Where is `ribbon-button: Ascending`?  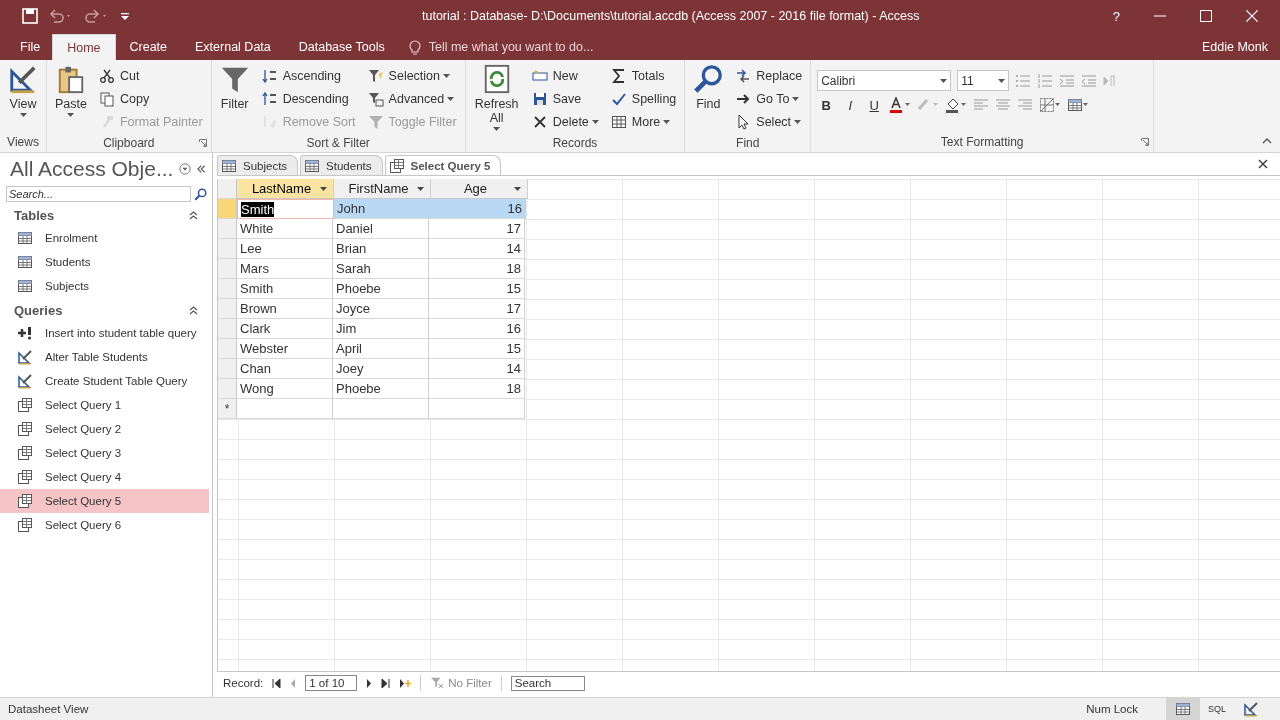
ribbon-button: Ascending is located at coordinates (308, 76).